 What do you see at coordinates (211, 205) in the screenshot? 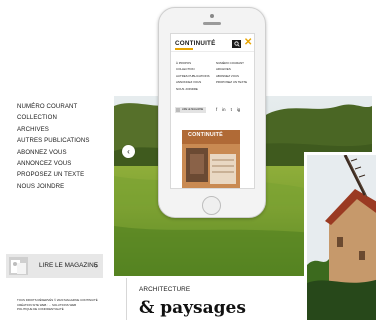
I see `home-button` at bounding box center [211, 205].